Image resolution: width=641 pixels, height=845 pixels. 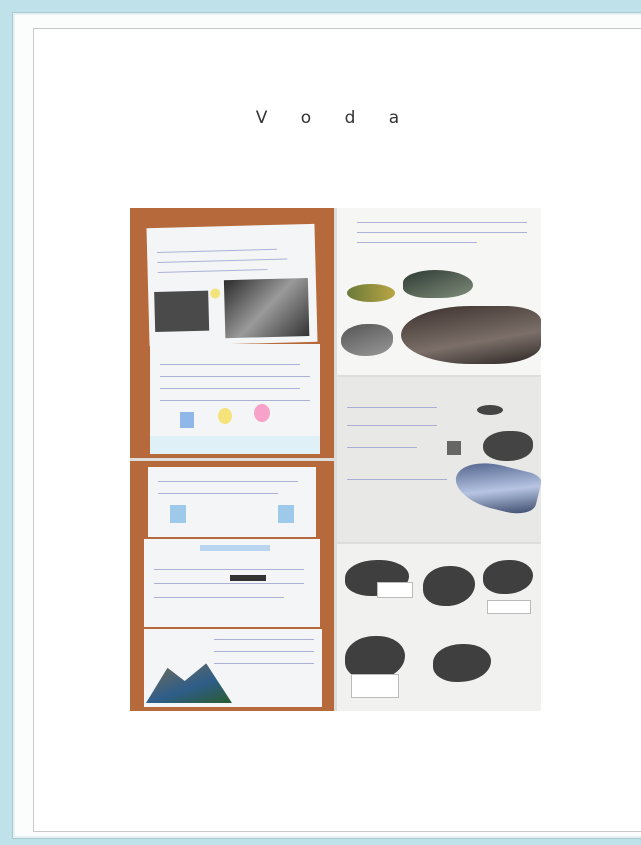 I want to click on page-title: V o d a, so click(x=334, y=118).